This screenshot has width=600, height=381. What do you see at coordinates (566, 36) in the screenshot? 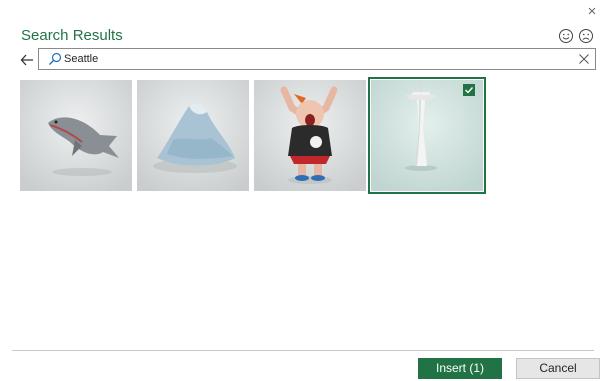
I see `smile-icon` at bounding box center [566, 36].